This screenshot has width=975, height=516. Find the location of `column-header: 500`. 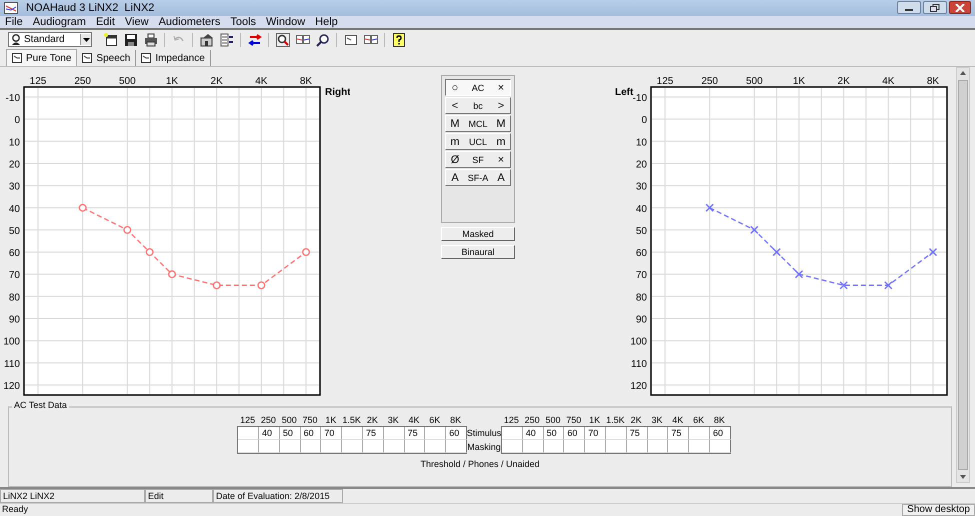

column-header: 500 is located at coordinates (289, 420).